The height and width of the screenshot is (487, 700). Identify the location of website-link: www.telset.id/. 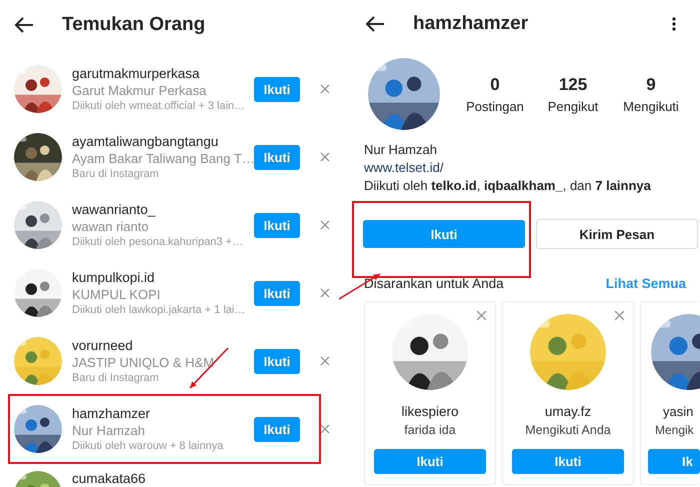
(404, 167).